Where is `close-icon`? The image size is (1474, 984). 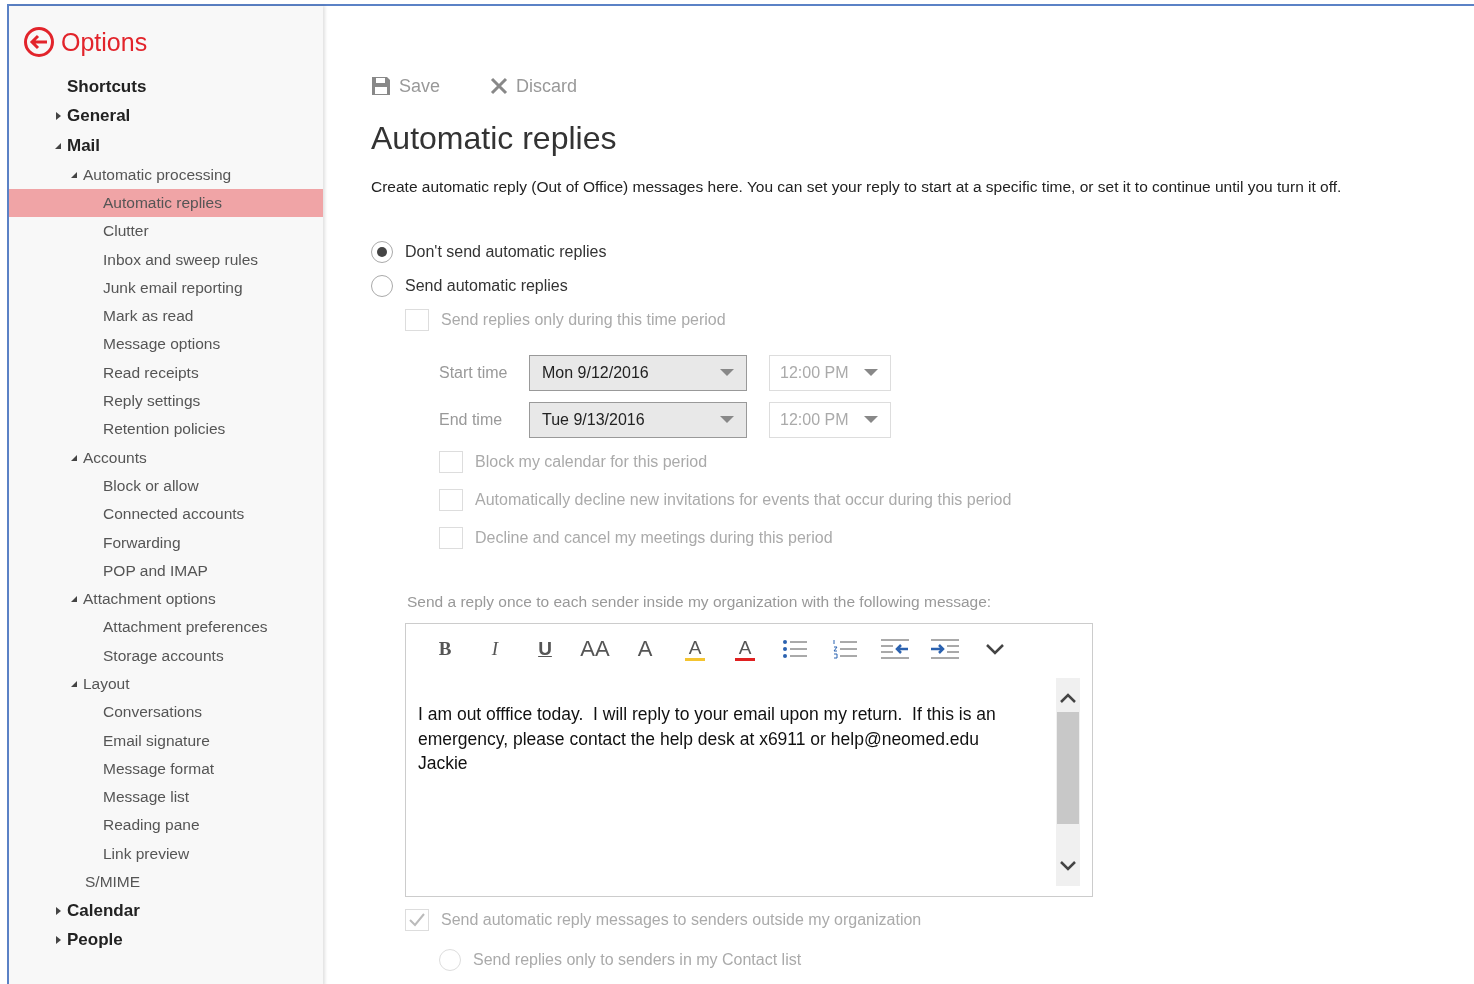
close-icon is located at coordinates (499, 86).